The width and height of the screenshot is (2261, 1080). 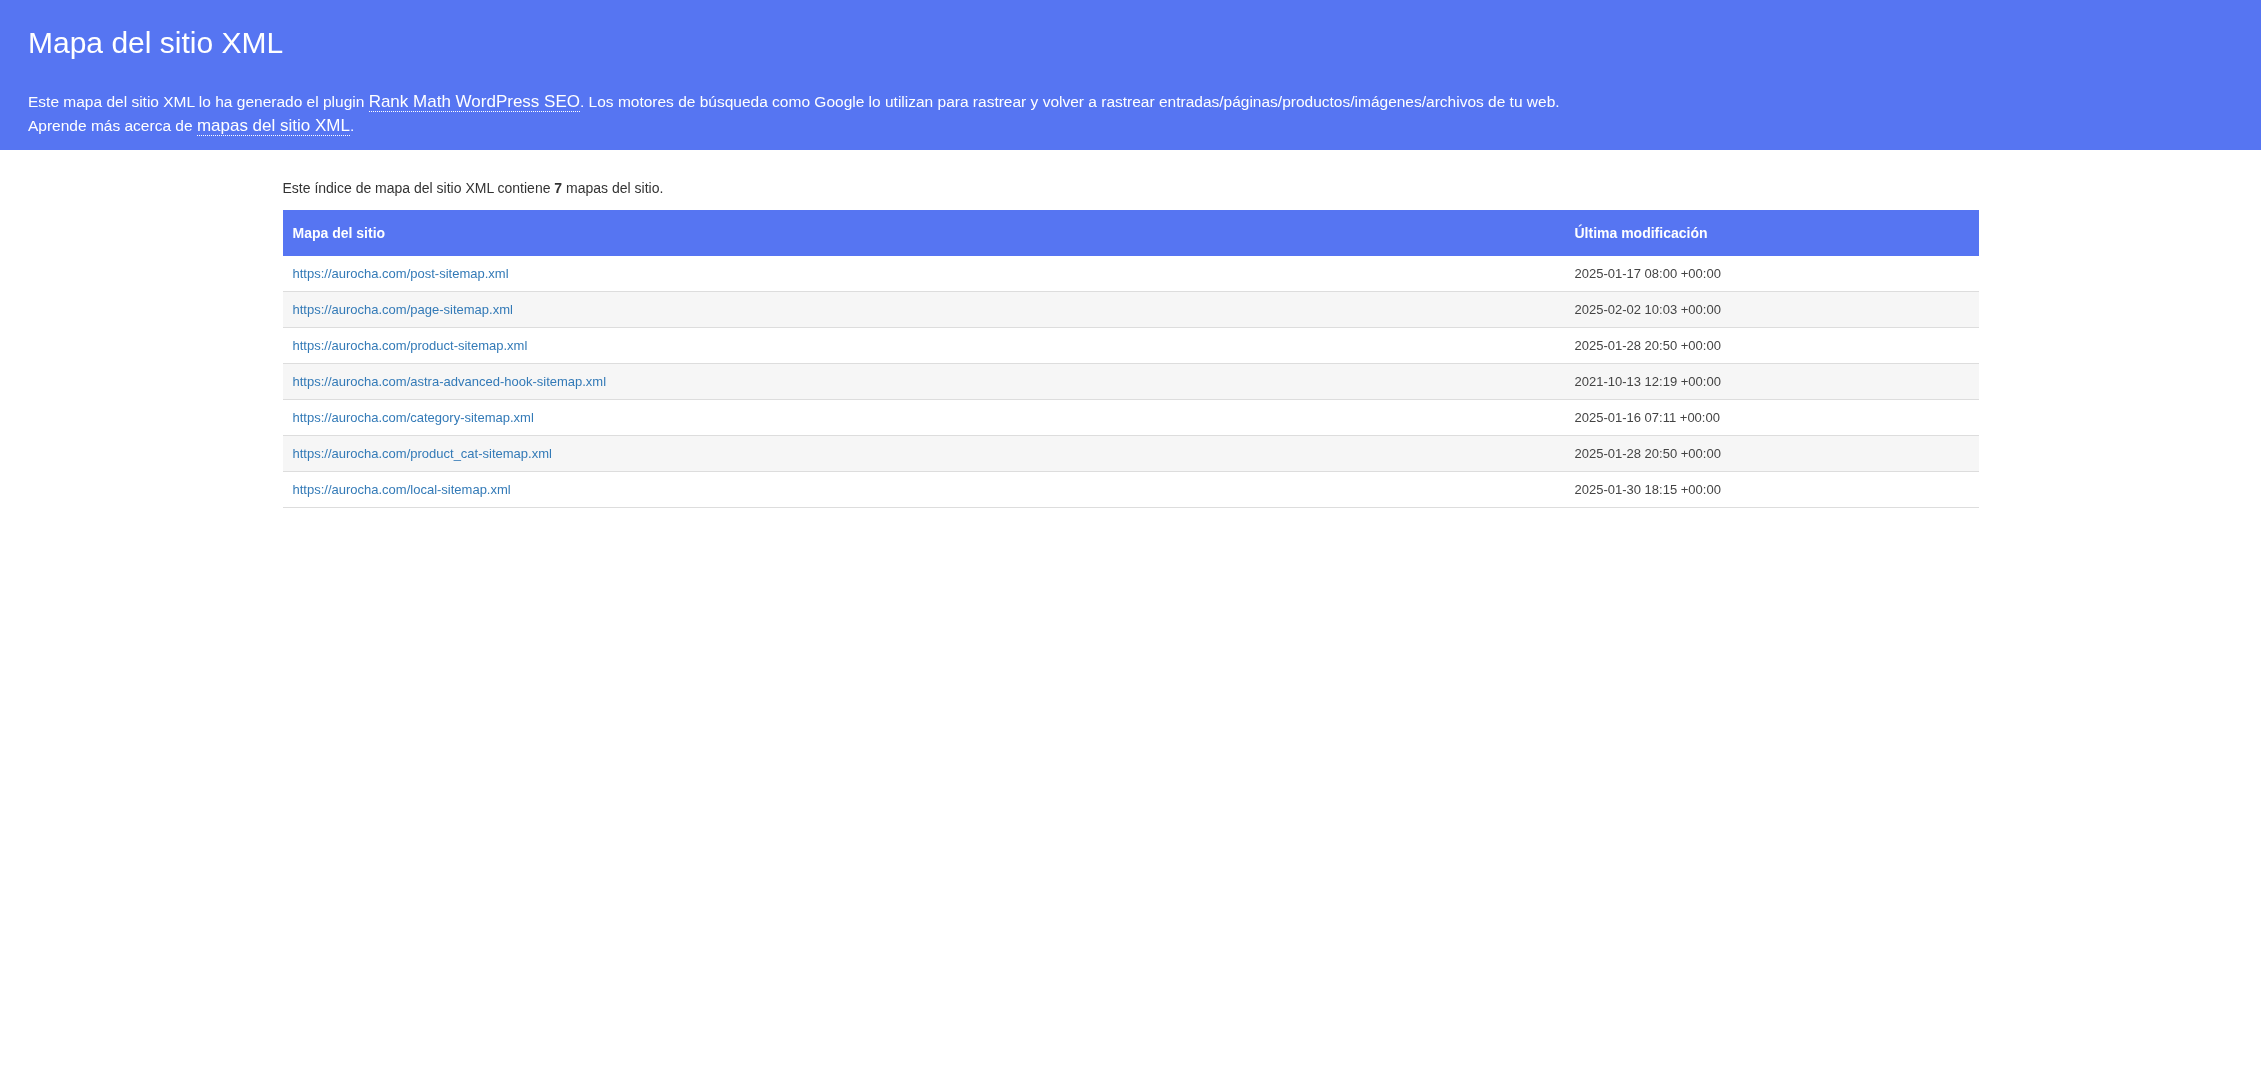 I want to click on summary-text: Este índice de mapa del sitio XML contiene 7 mapas del sitio., so click(x=473, y=188).